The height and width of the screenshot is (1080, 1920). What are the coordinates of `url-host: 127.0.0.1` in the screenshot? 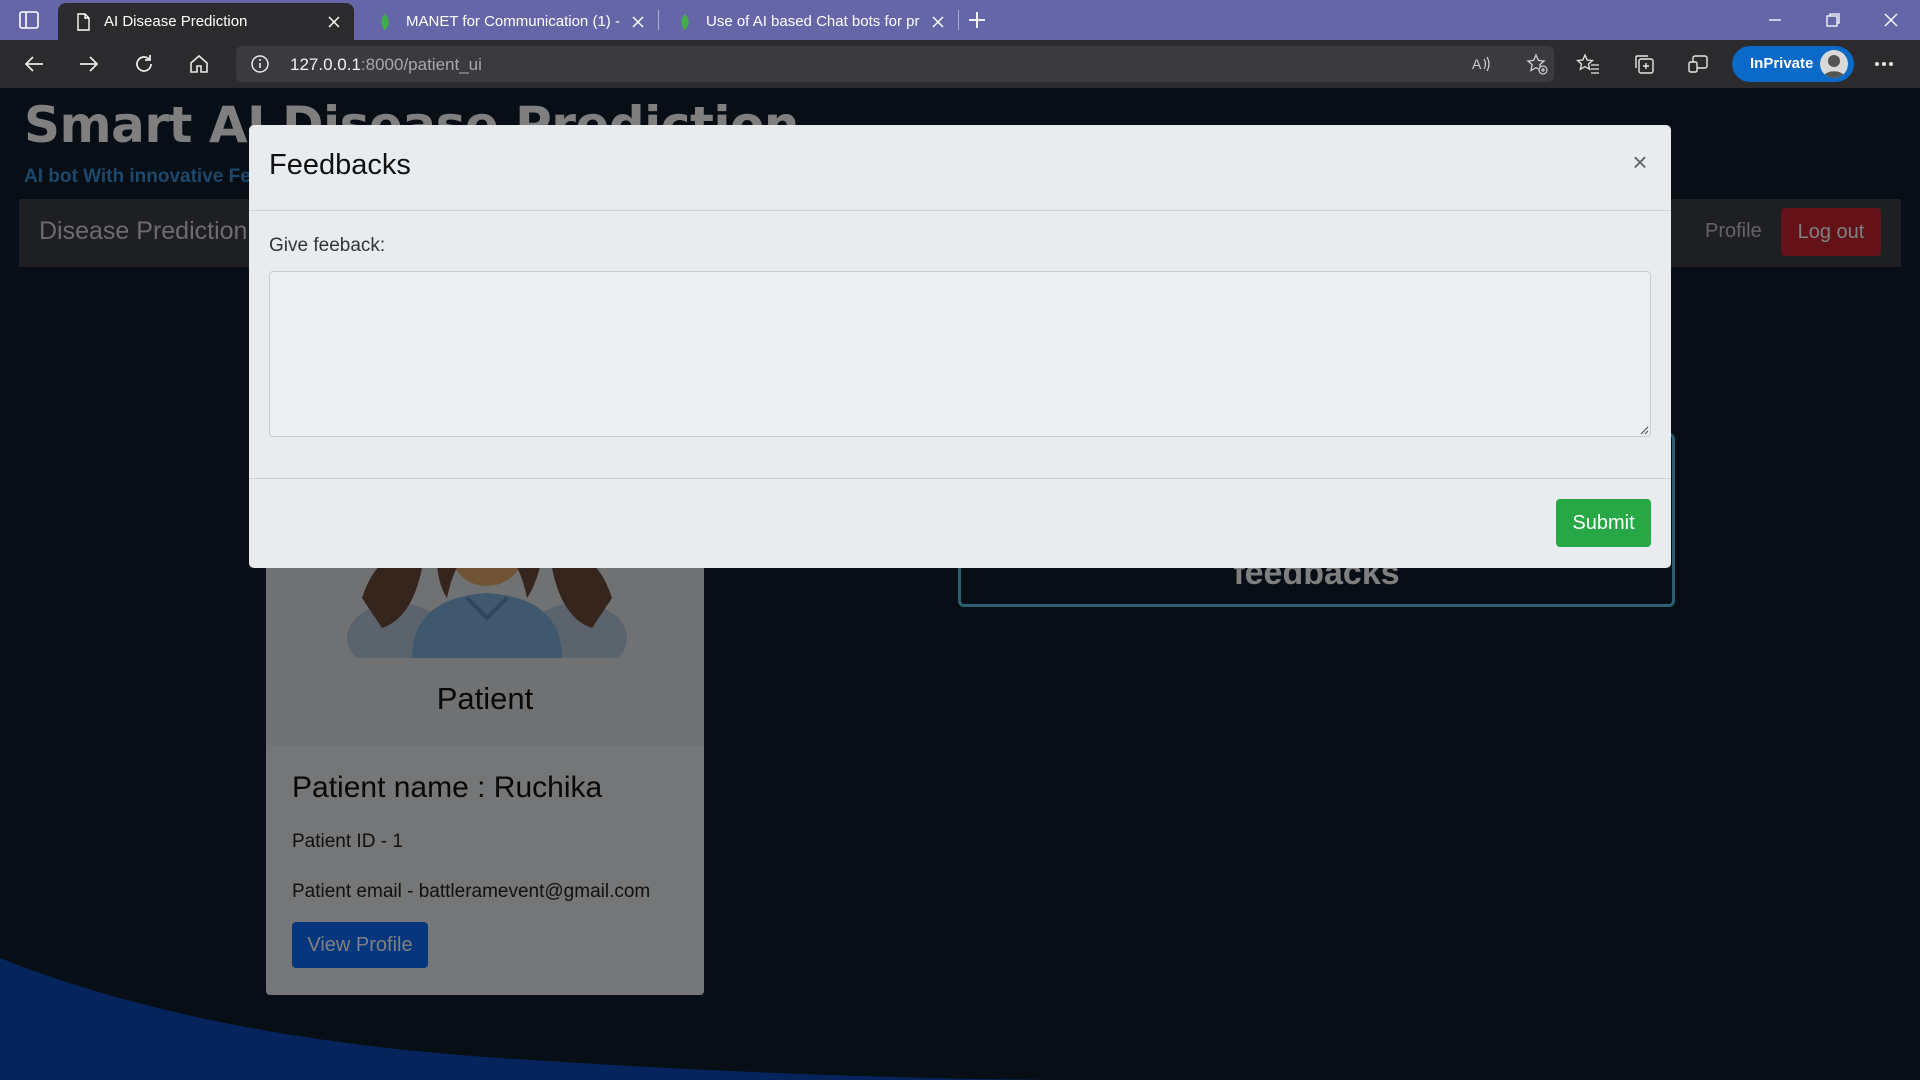 It's located at (325, 64).